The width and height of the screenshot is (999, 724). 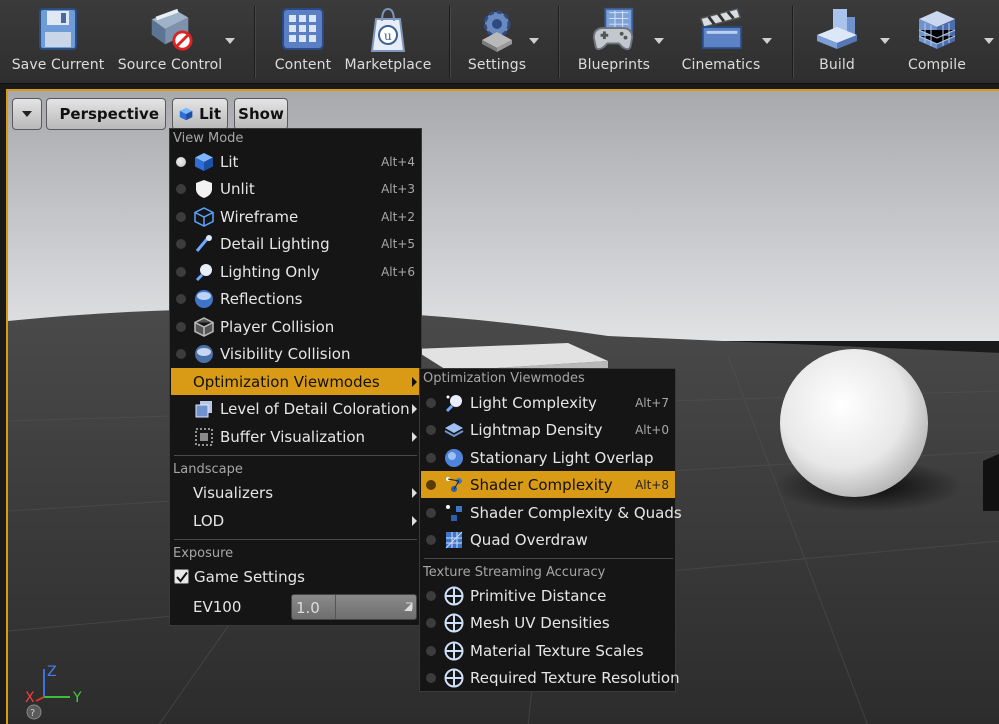 What do you see at coordinates (208, 469) in the screenshot?
I see `landscape-header: Landscape` at bounding box center [208, 469].